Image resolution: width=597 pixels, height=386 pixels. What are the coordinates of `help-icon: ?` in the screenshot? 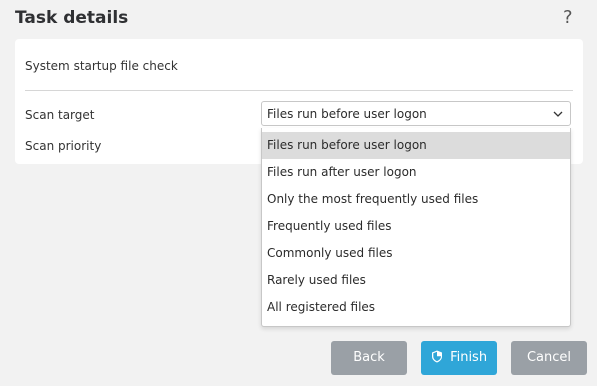 It's located at (568, 17).